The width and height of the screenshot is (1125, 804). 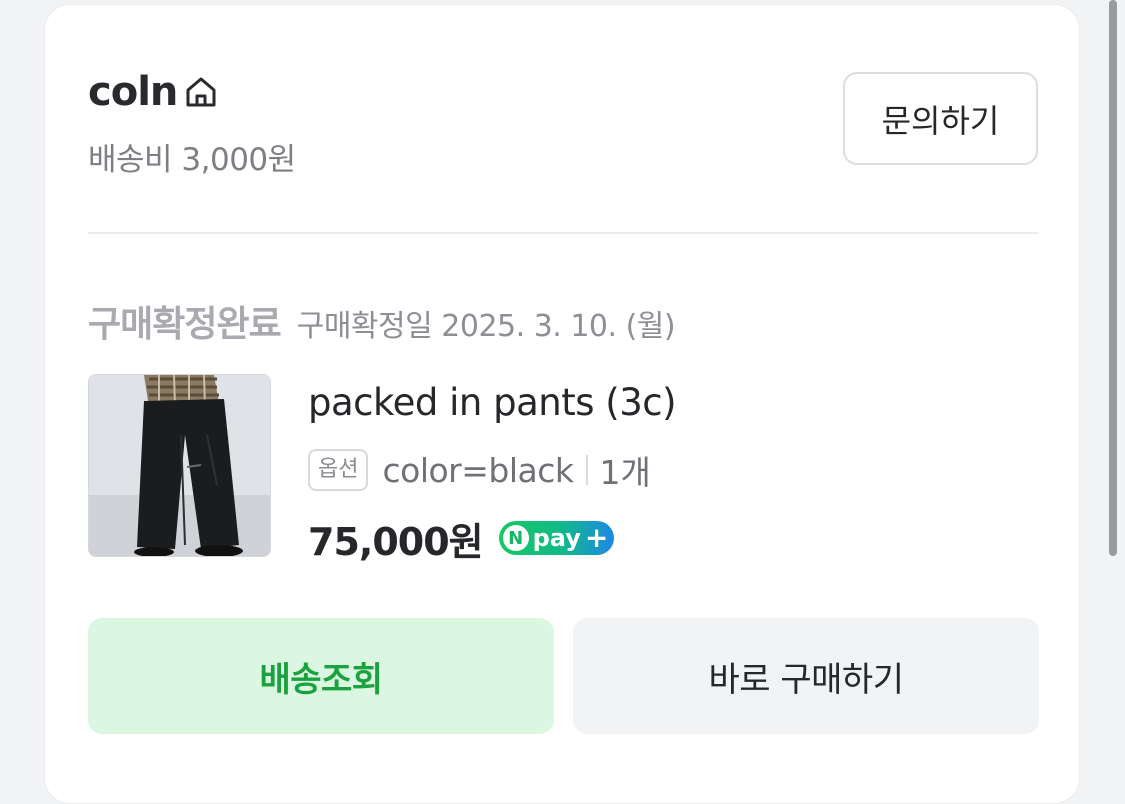 What do you see at coordinates (806, 676) in the screenshot?
I see `buy-again-button: 바로 구매하기` at bounding box center [806, 676].